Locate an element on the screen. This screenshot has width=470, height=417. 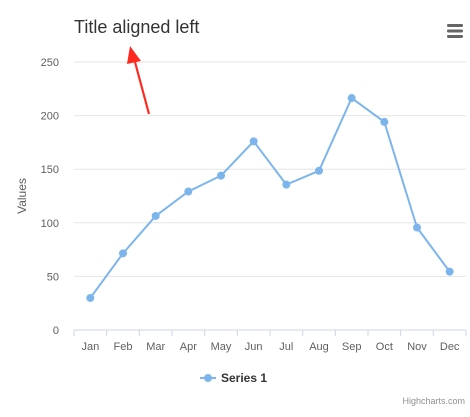
legend-item-series-1: Series 1 is located at coordinates (244, 378).